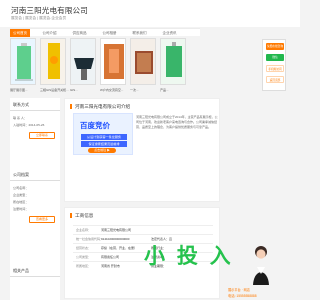  I want to click on field-value: 存续（在营、开业、在册）, so click(119, 248).